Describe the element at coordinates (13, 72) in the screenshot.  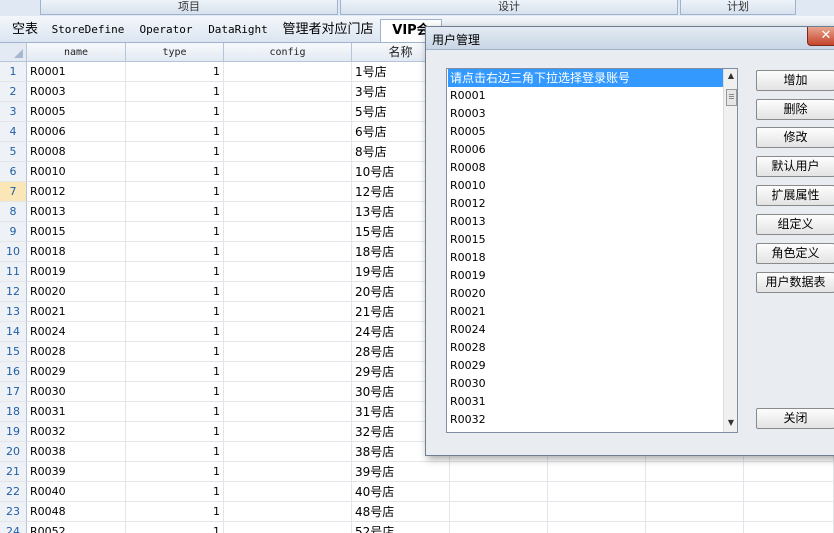
I see `row-number: 1` at that location.